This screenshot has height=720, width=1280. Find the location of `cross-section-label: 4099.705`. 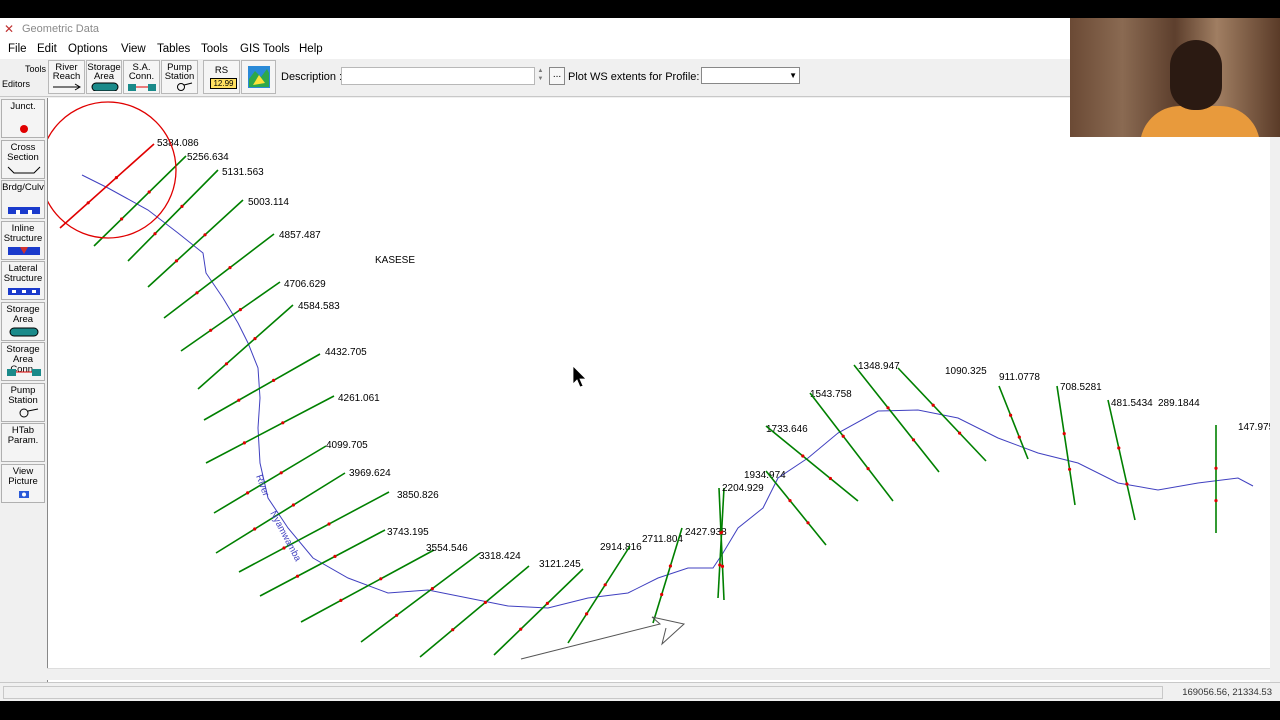

cross-section-label: 4099.705 is located at coordinates (347, 445).